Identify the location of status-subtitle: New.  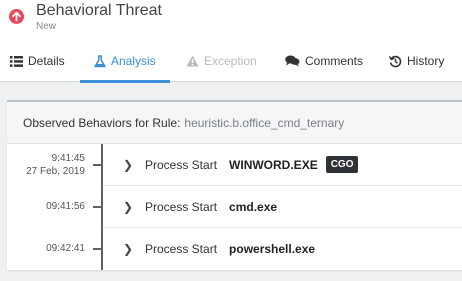
(46, 26).